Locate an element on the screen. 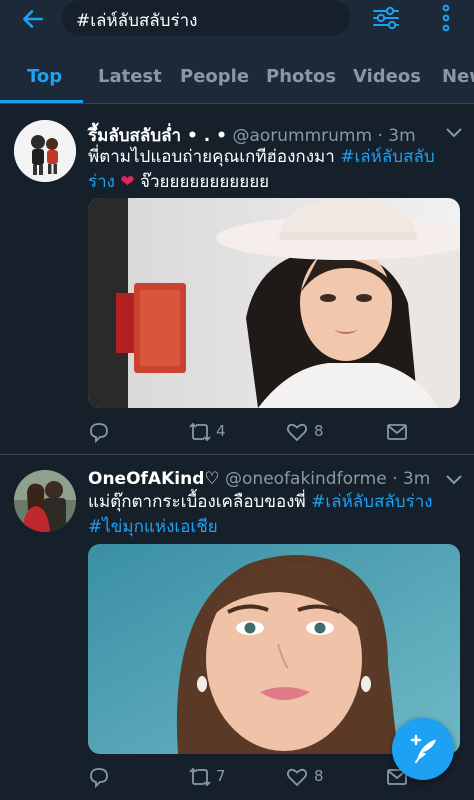 The width and height of the screenshot is (474, 800). retweet-button: 7 is located at coordinates (218, 777).